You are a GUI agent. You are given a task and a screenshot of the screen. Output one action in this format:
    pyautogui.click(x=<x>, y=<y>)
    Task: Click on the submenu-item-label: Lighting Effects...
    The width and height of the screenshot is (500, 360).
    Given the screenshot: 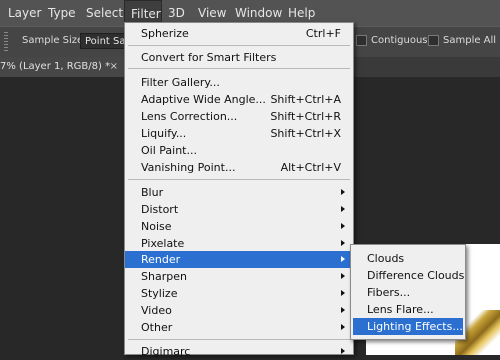 What is the action you would take?
    pyautogui.click(x=415, y=326)
    